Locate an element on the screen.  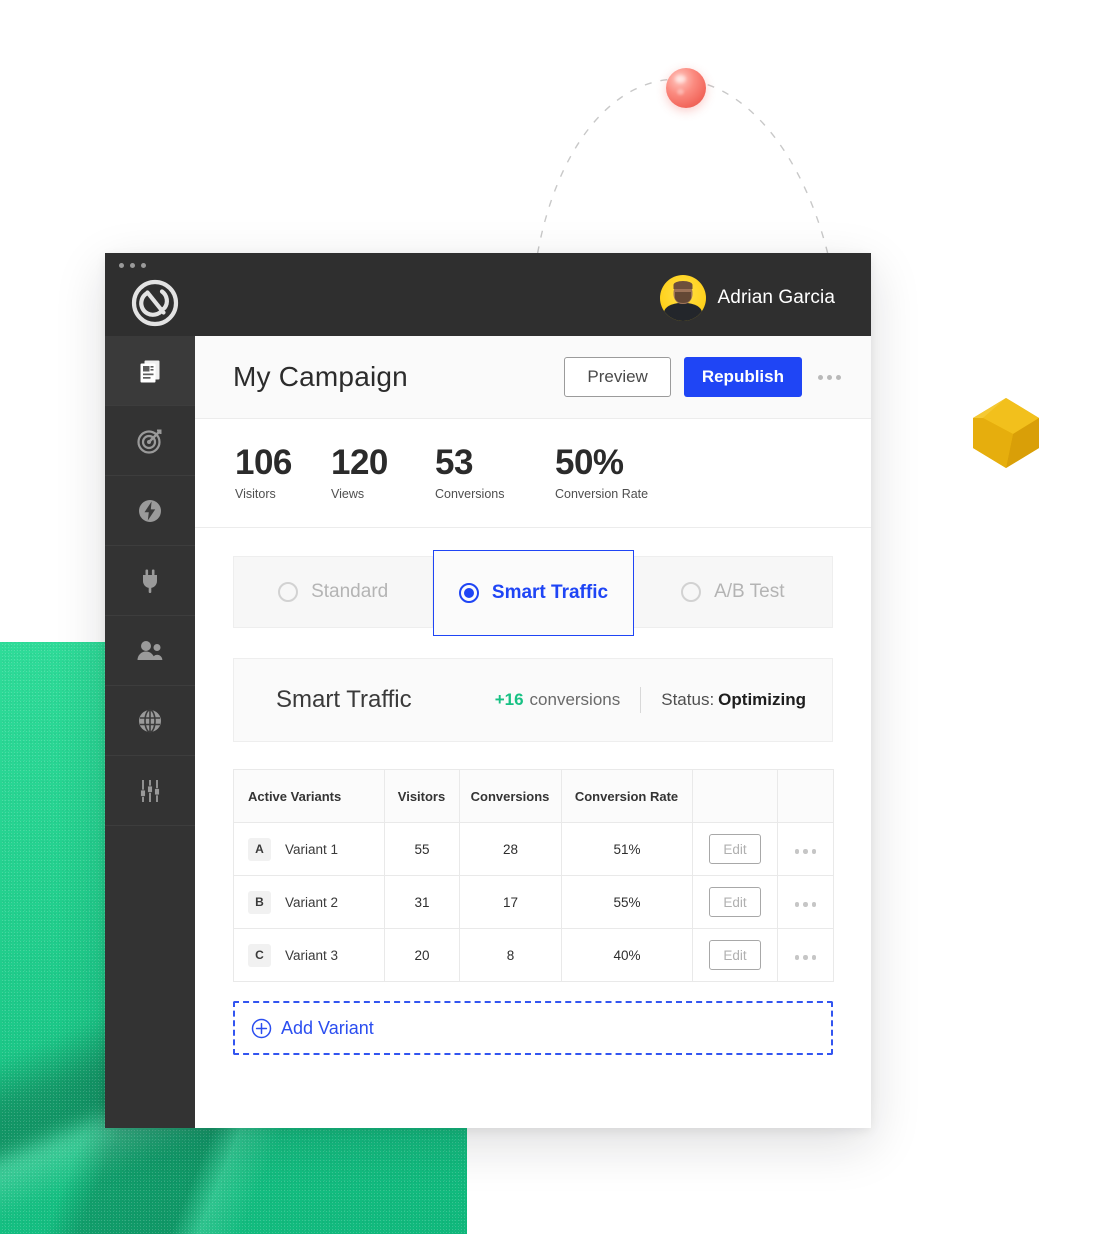
column-header-conversion-rate: Conversion Rate is located at coordinates (627, 796).